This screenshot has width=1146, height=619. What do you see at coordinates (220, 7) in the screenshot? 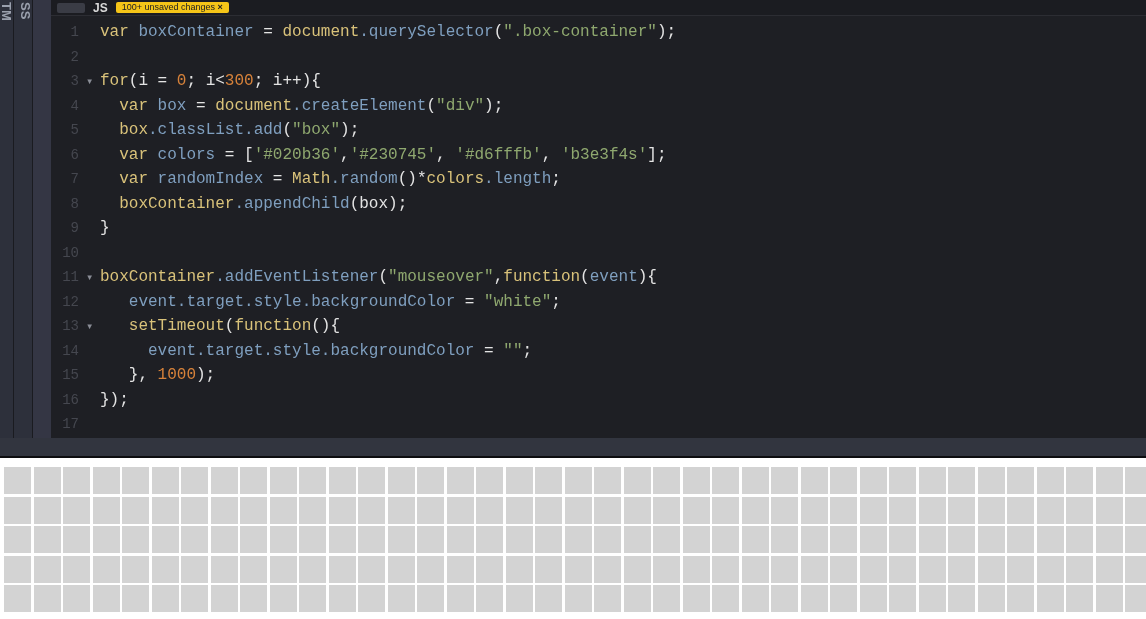
I see `close-icon: ×` at bounding box center [220, 7].